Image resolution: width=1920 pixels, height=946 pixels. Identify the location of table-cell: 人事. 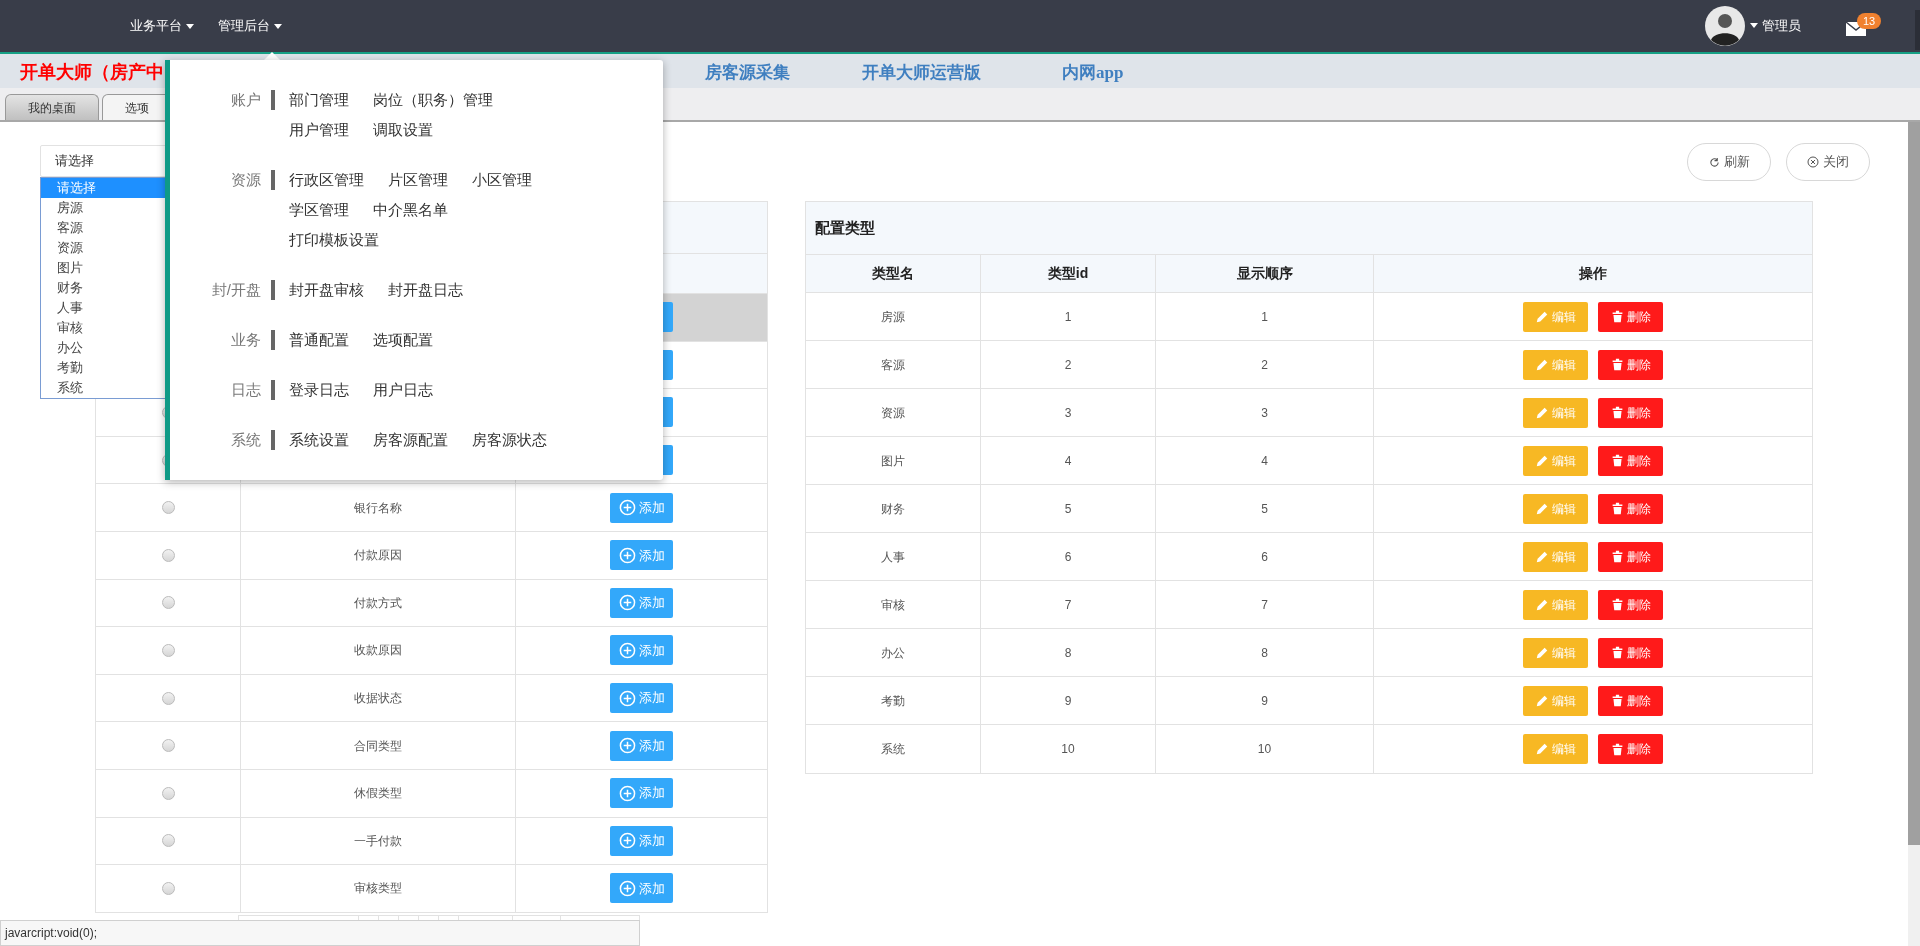
(893, 556).